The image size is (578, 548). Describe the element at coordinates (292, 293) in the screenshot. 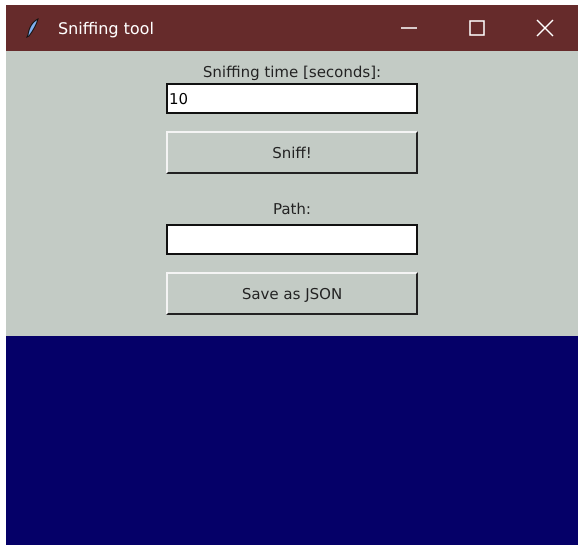

I see `save-button: Save as JSON` at that location.